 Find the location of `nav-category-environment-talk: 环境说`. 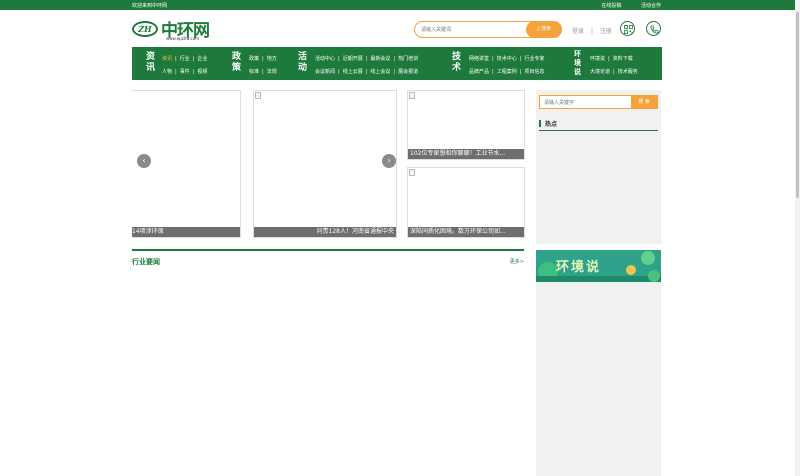

nav-category-environment-talk: 环境说 is located at coordinates (579, 63).